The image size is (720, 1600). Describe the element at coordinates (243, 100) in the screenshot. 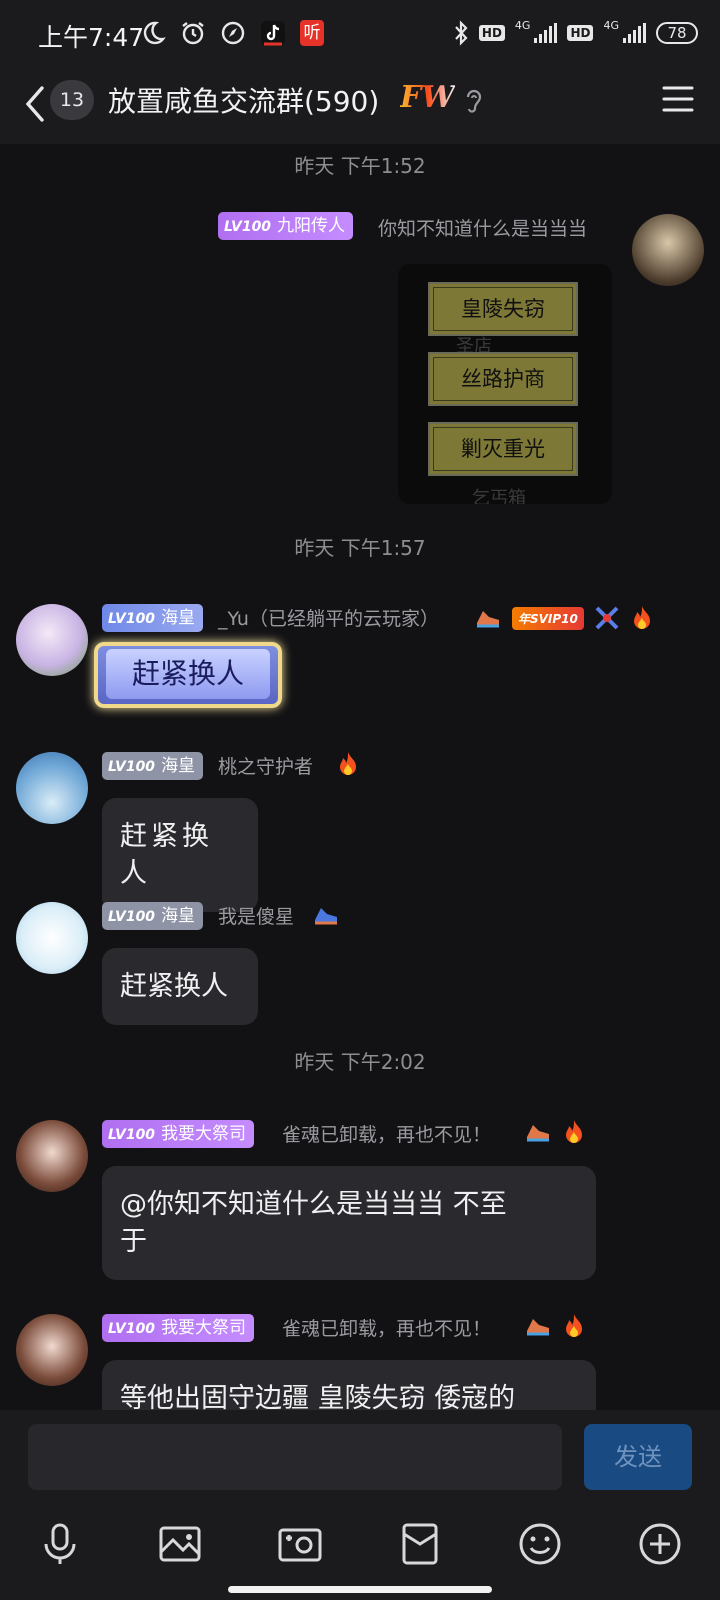

I see `group-title: 放置咸鱼交流群(590)` at that location.